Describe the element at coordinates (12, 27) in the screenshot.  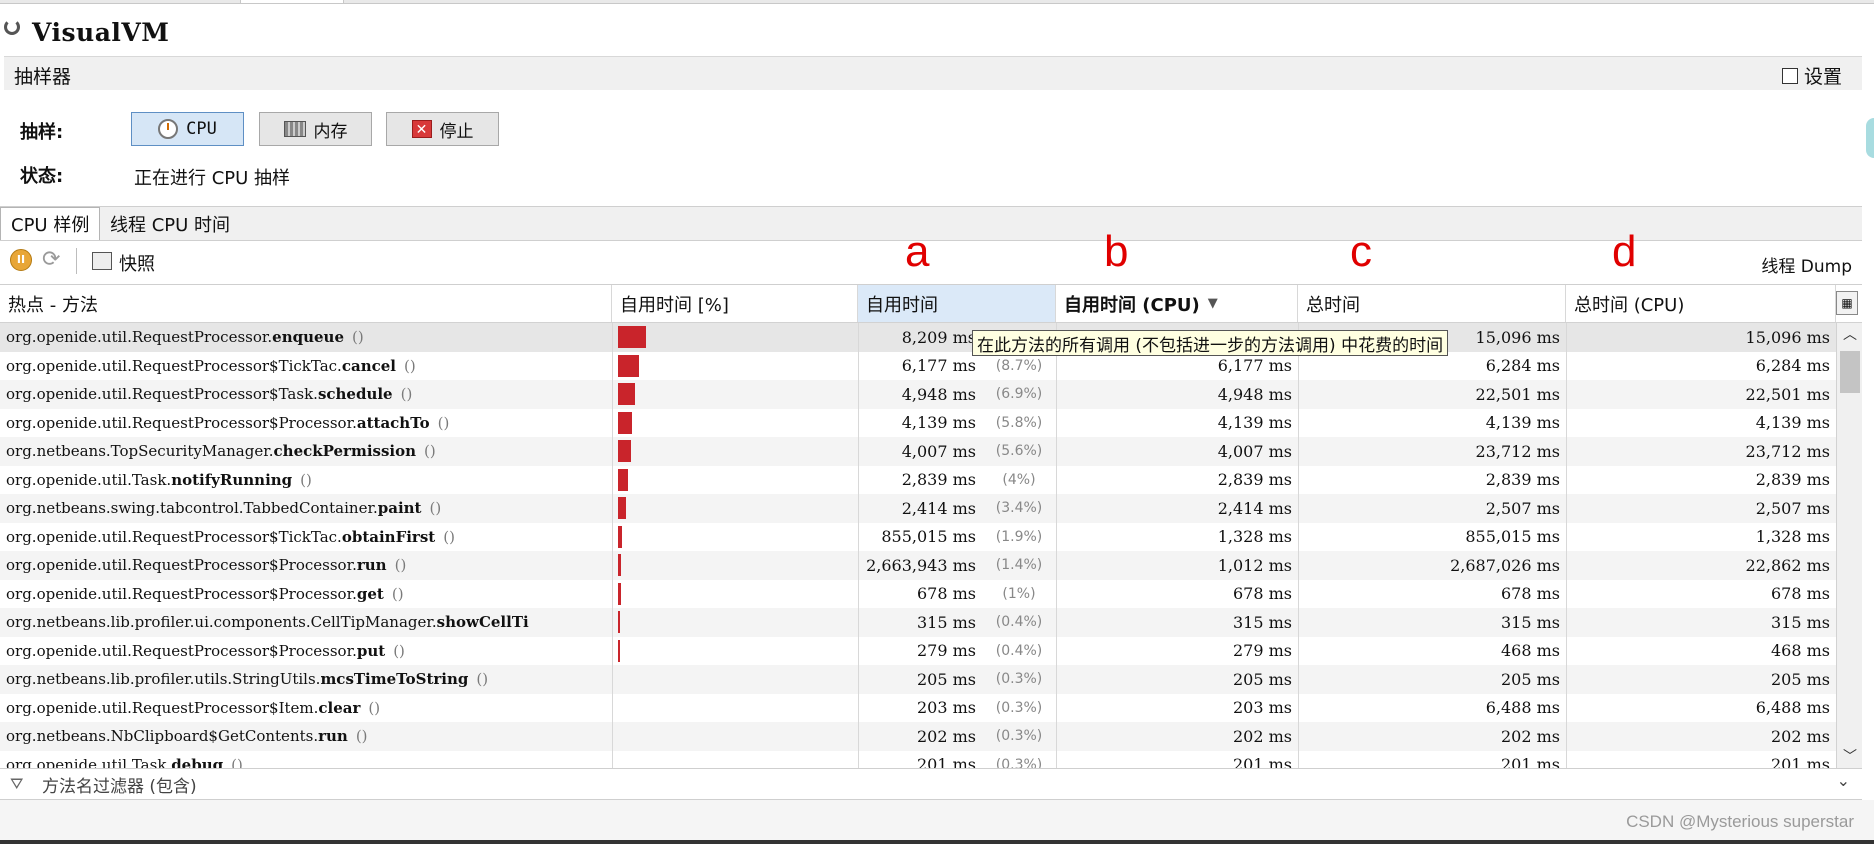
I see `loading-spinner-icon` at that location.